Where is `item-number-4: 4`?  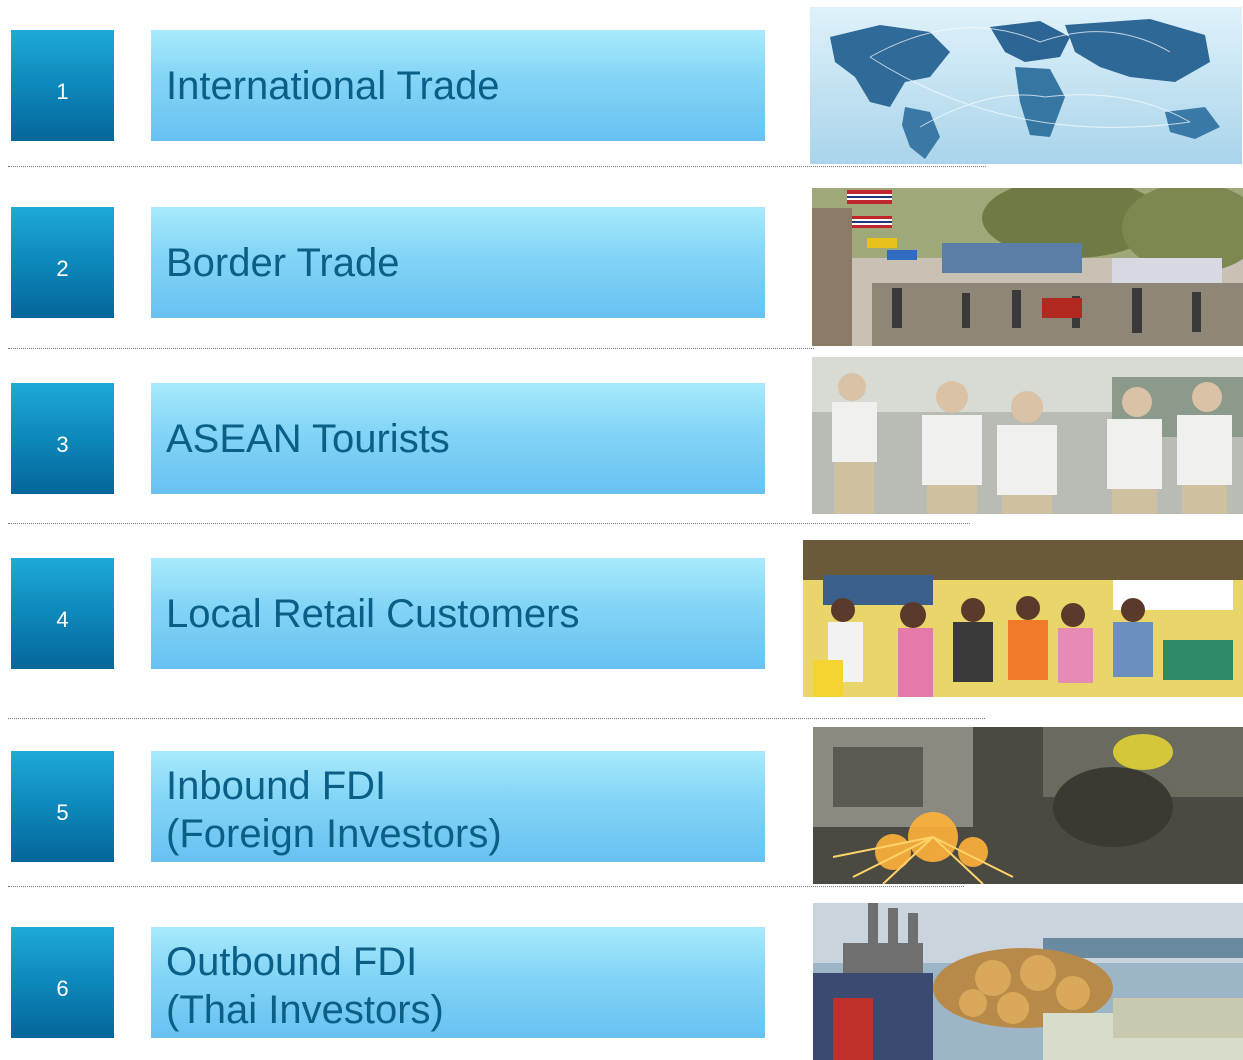
item-number-4: 4 is located at coordinates (62, 613).